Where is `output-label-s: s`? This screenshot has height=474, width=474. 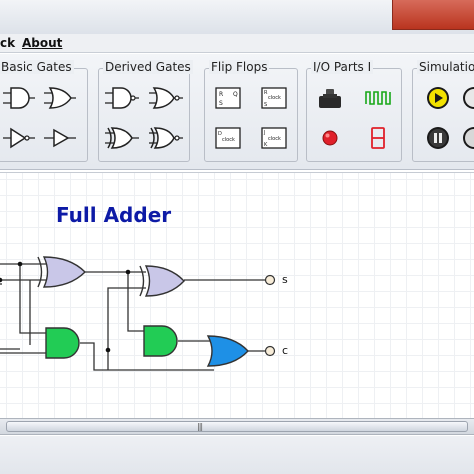
output-label-s: s is located at coordinates (285, 279).